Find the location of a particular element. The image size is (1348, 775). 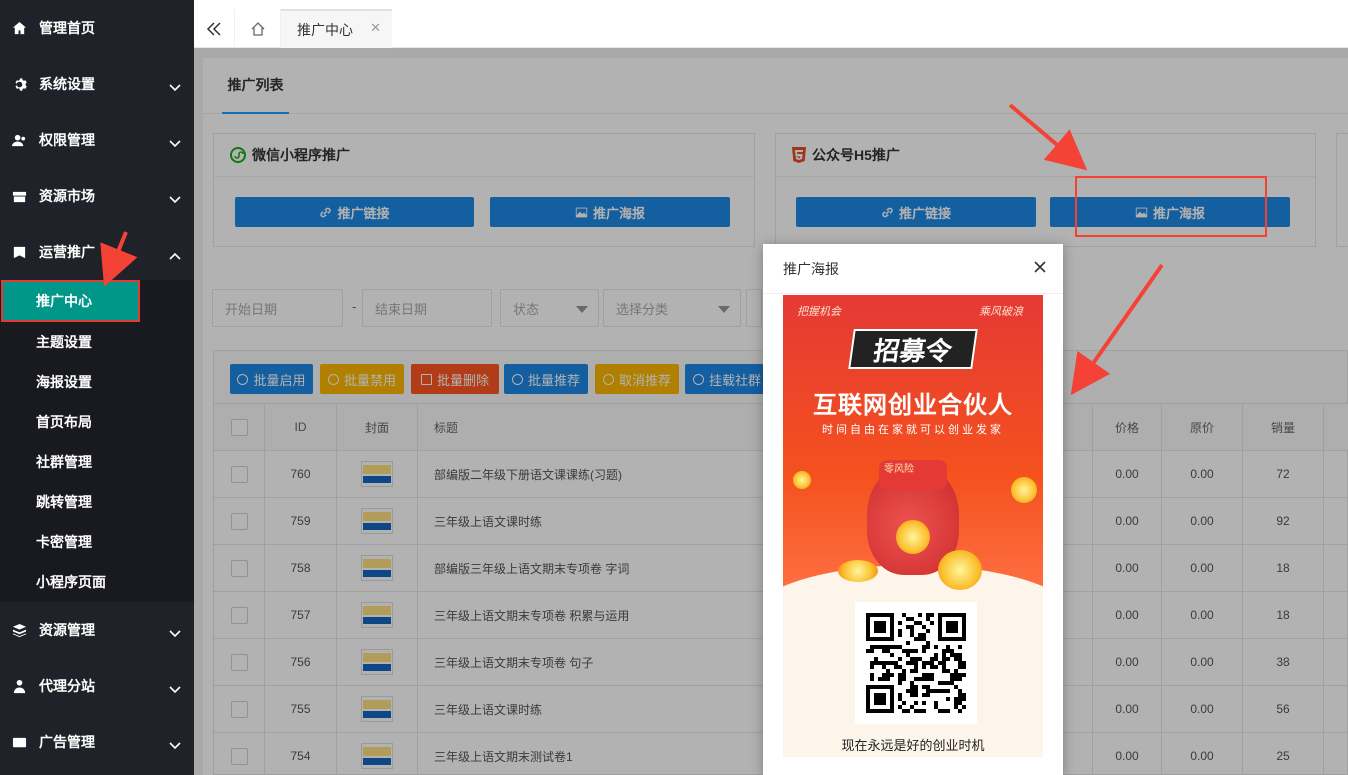

poster-badge: 招募令 is located at coordinates (913, 349).